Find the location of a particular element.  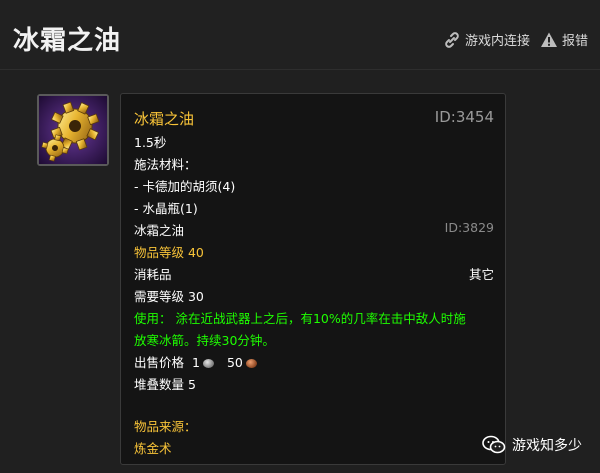

cast-time: 1.5秒 is located at coordinates (150, 142).